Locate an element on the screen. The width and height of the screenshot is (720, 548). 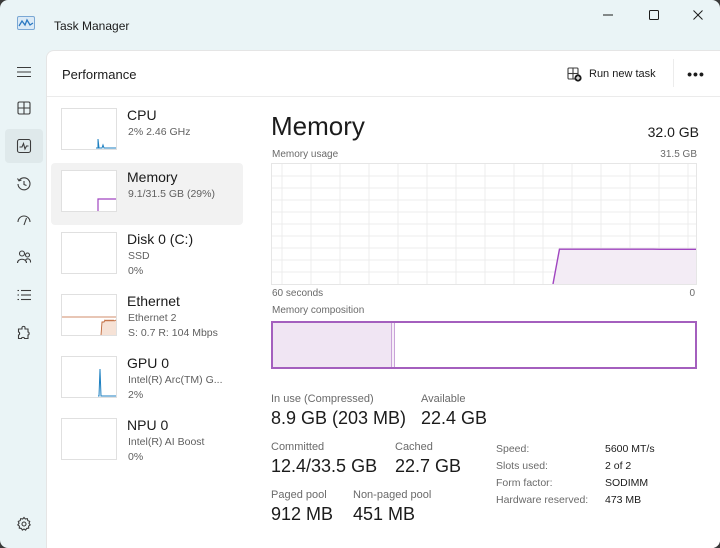
history-icon is located at coordinates (24, 184).